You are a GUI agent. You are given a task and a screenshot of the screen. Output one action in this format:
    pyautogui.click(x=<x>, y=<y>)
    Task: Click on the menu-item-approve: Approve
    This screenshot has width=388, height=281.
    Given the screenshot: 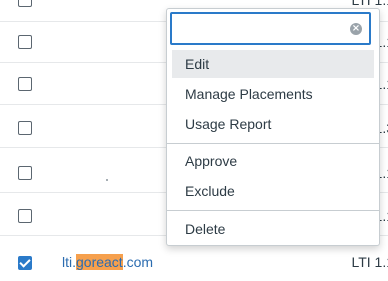 What is the action you would take?
    pyautogui.click(x=273, y=161)
    